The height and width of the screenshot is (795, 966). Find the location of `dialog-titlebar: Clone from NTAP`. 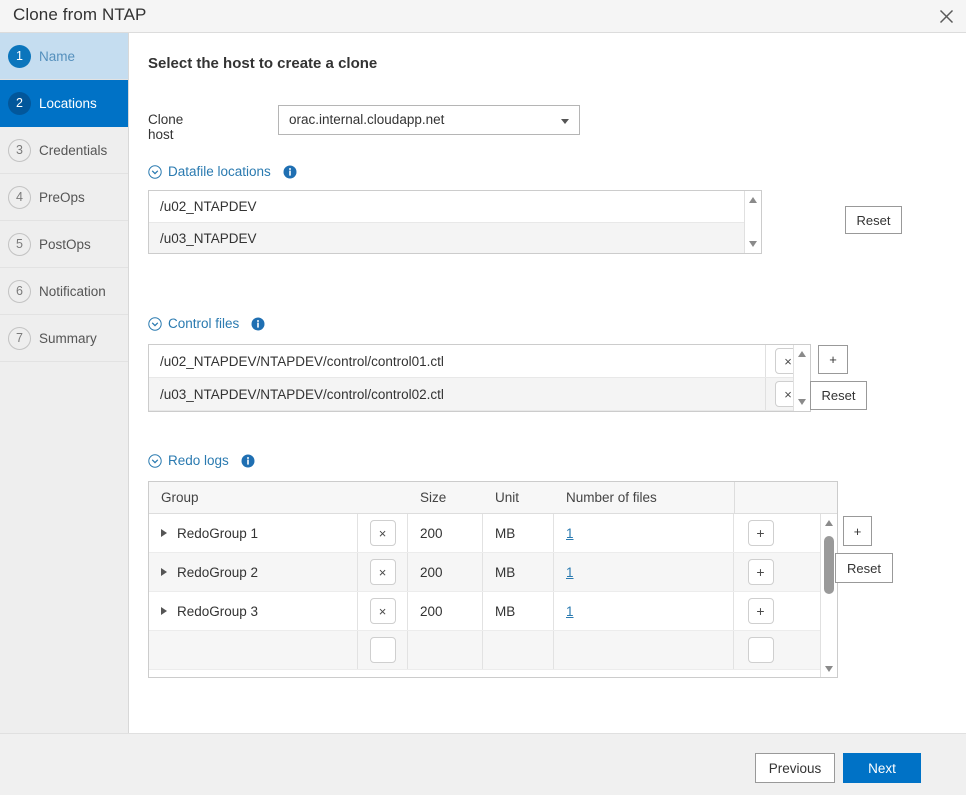

dialog-titlebar: Clone from NTAP is located at coordinates (483, 16).